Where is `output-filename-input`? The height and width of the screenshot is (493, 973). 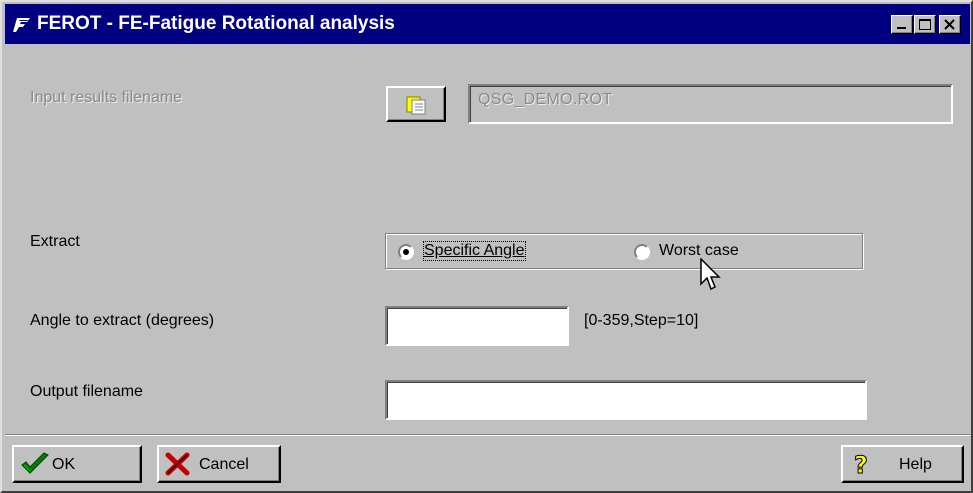
output-filename-input is located at coordinates (626, 400).